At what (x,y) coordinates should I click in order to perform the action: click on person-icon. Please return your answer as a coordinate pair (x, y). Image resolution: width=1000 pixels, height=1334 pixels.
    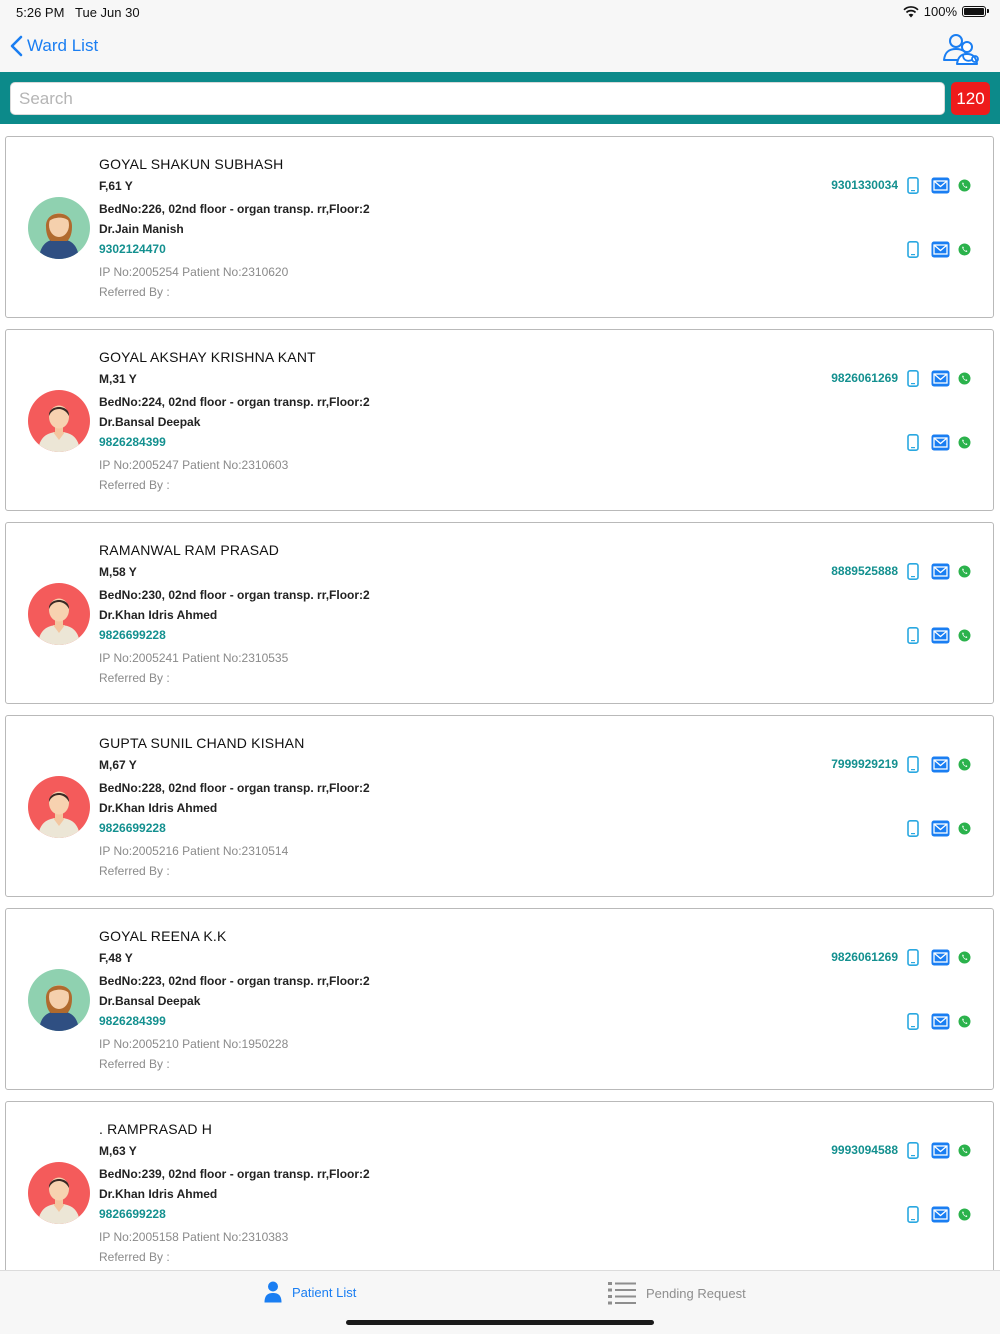
    Looking at the image, I should click on (273, 1292).